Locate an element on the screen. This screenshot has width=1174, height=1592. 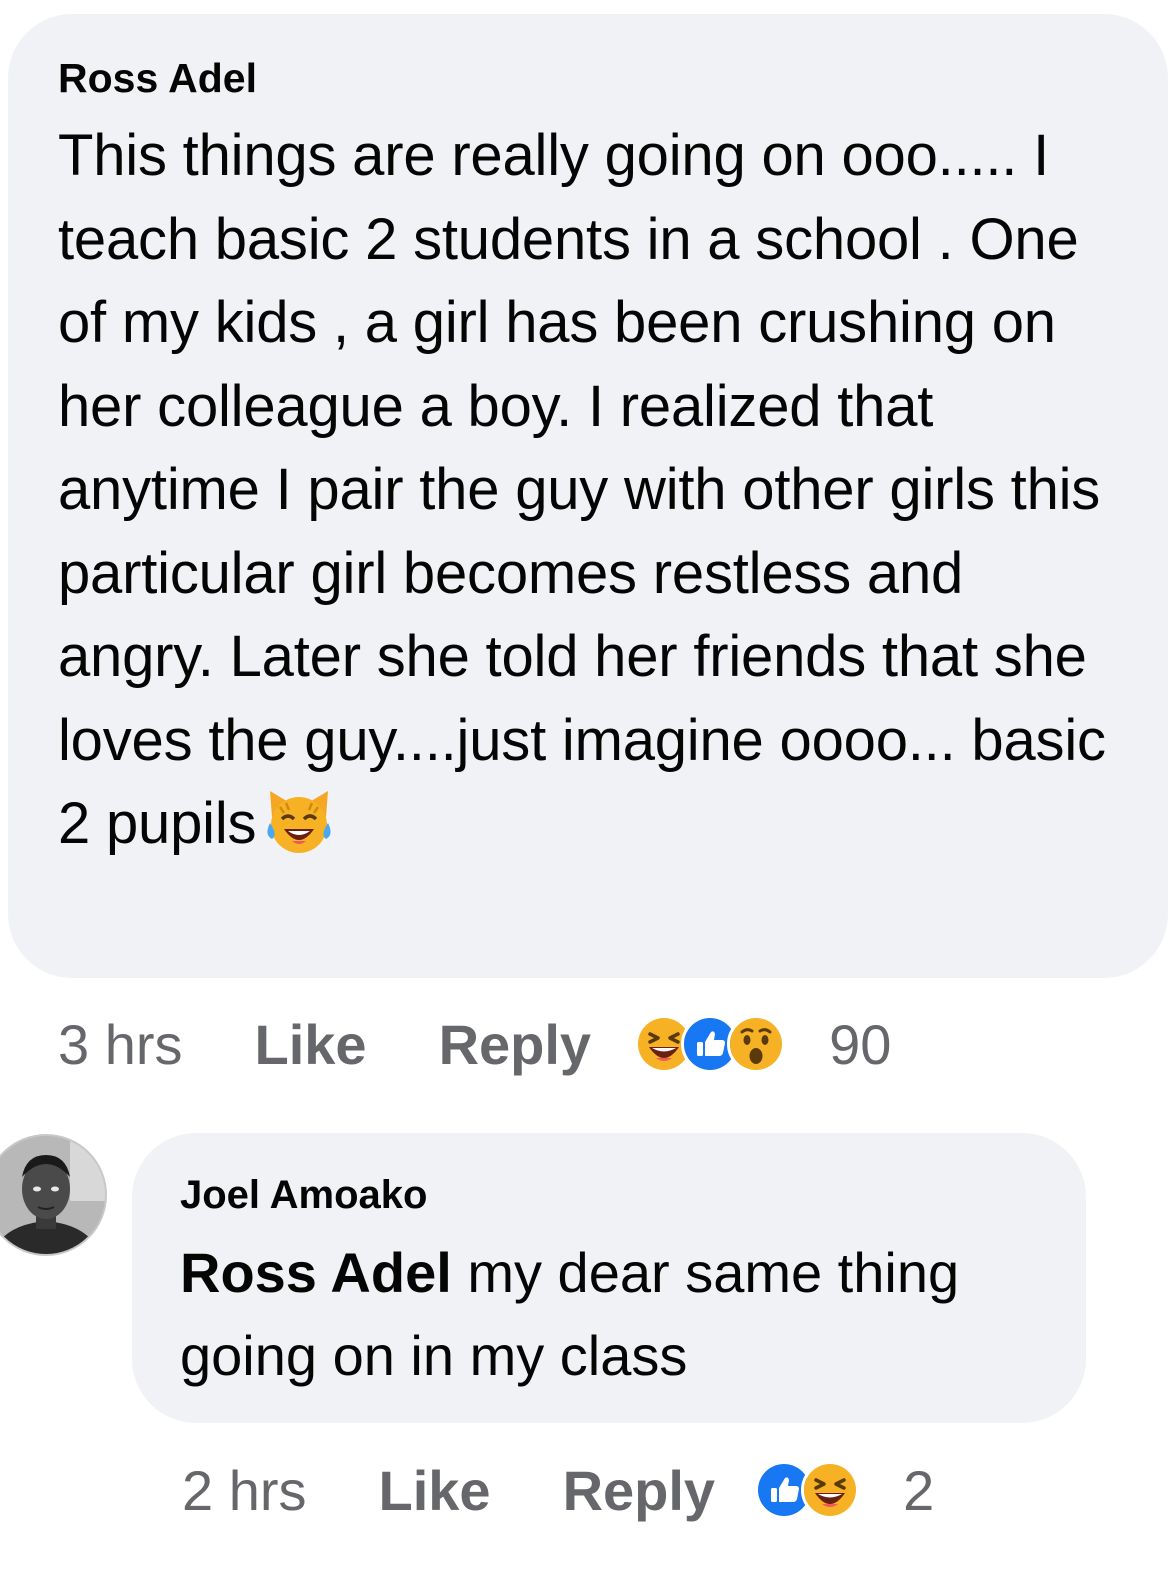
haha-reaction-icon is located at coordinates (830, 1490).